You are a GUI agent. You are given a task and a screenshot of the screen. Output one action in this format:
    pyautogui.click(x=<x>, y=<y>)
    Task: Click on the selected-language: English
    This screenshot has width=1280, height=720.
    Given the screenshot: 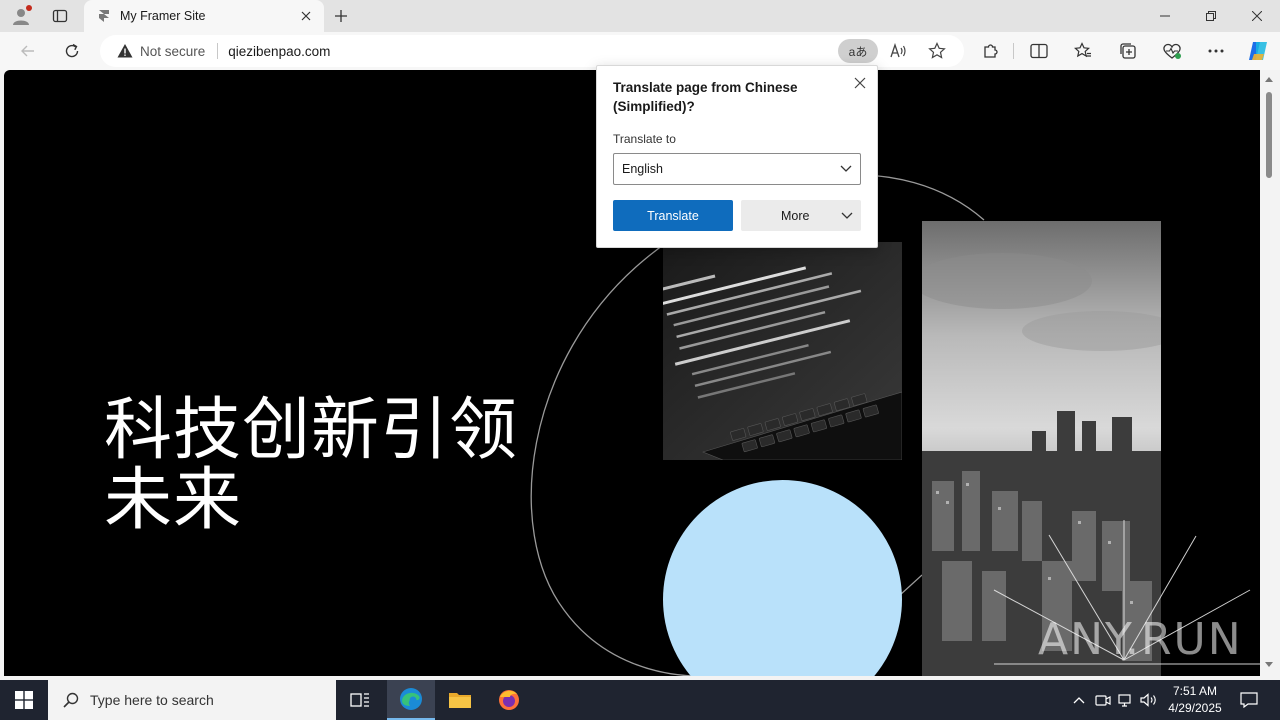 What is the action you would take?
    pyautogui.click(x=642, y=169)
    